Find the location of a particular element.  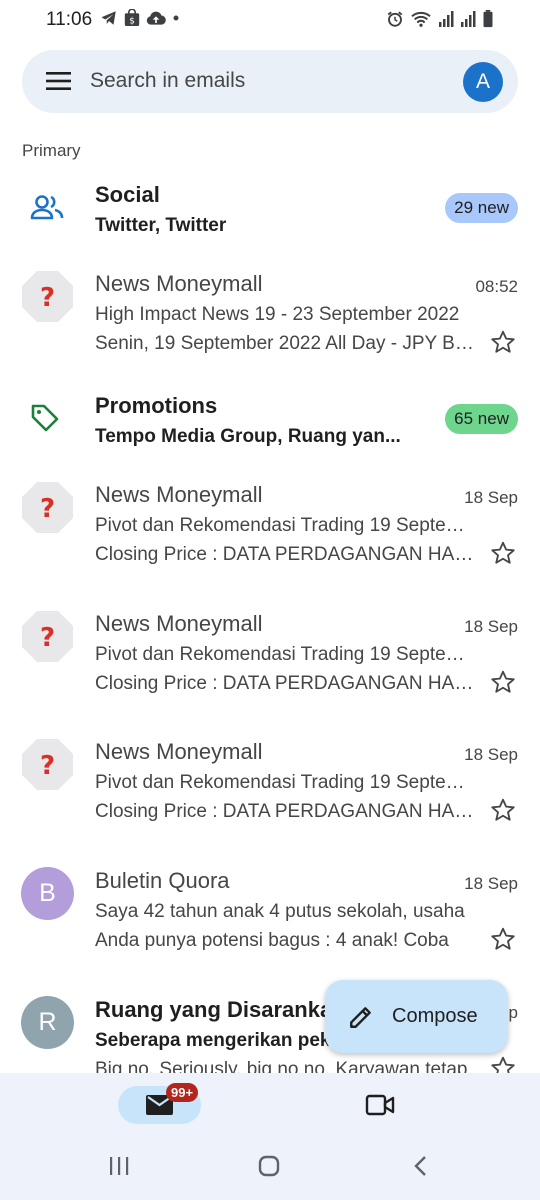

shopping-bag-icon: $ is located at coordinates (132, 18).